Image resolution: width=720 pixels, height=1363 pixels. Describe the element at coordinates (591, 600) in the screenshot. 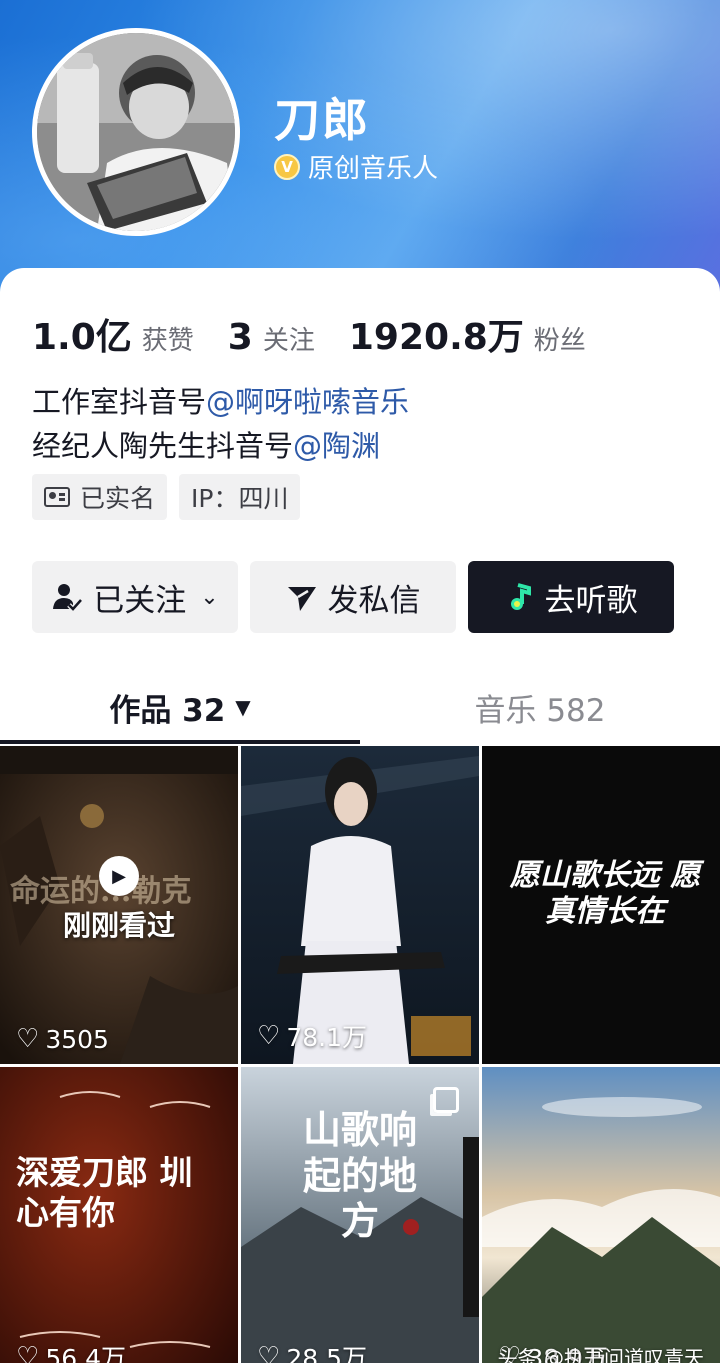

I see `listen-label: 去听歌` at that location.